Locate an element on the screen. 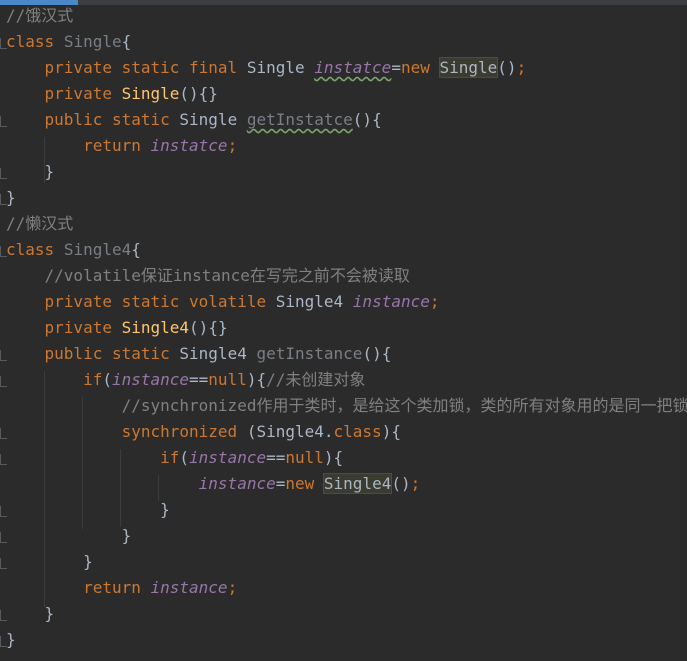 The height and width of the screenshot is (661, 687). modifiers: private static volatile is located at coordinates (155, 301).